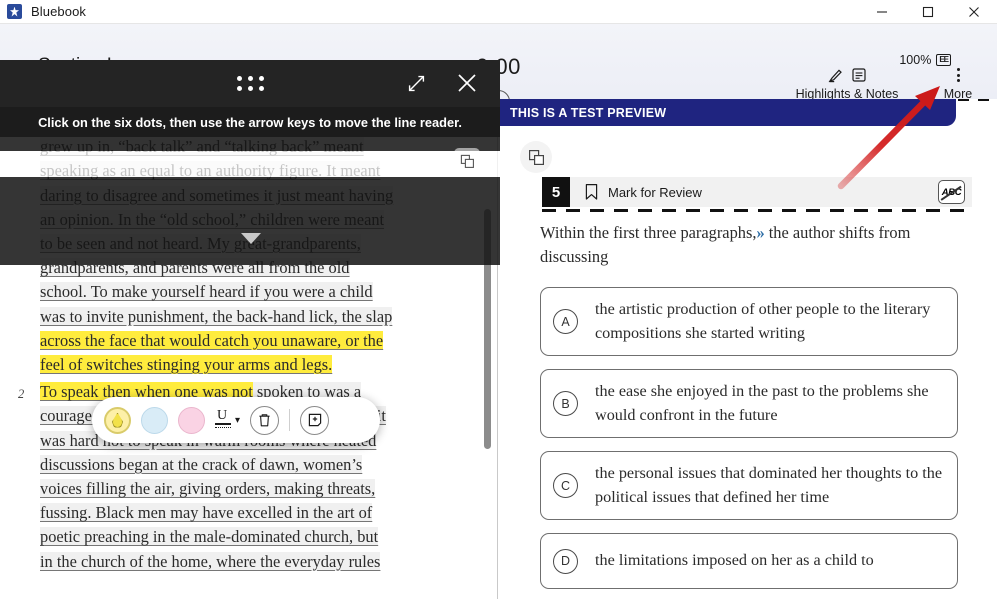  Describe the element at coordinates (958, 75) in the screenshot. I see `more-vertical-dots-icon` at that location.